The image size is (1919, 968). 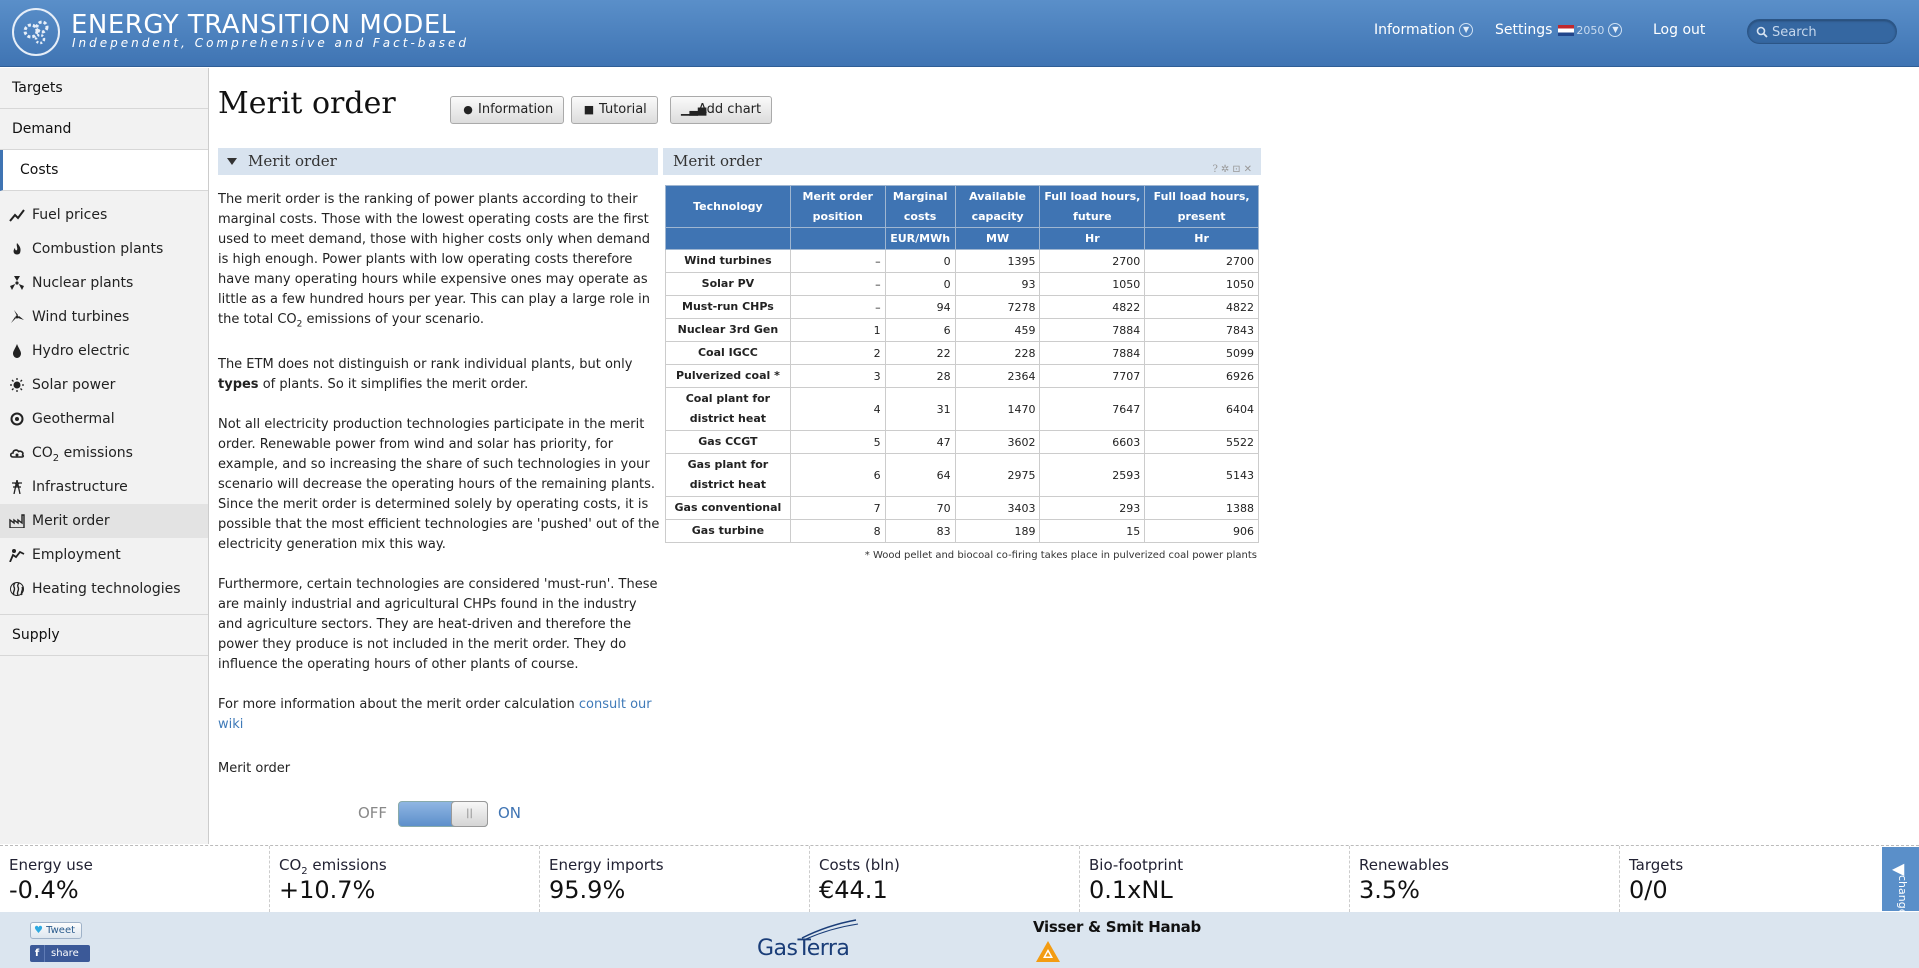 I want to click on sidebar-item-costs: Costs, so click(x=104, y=170).